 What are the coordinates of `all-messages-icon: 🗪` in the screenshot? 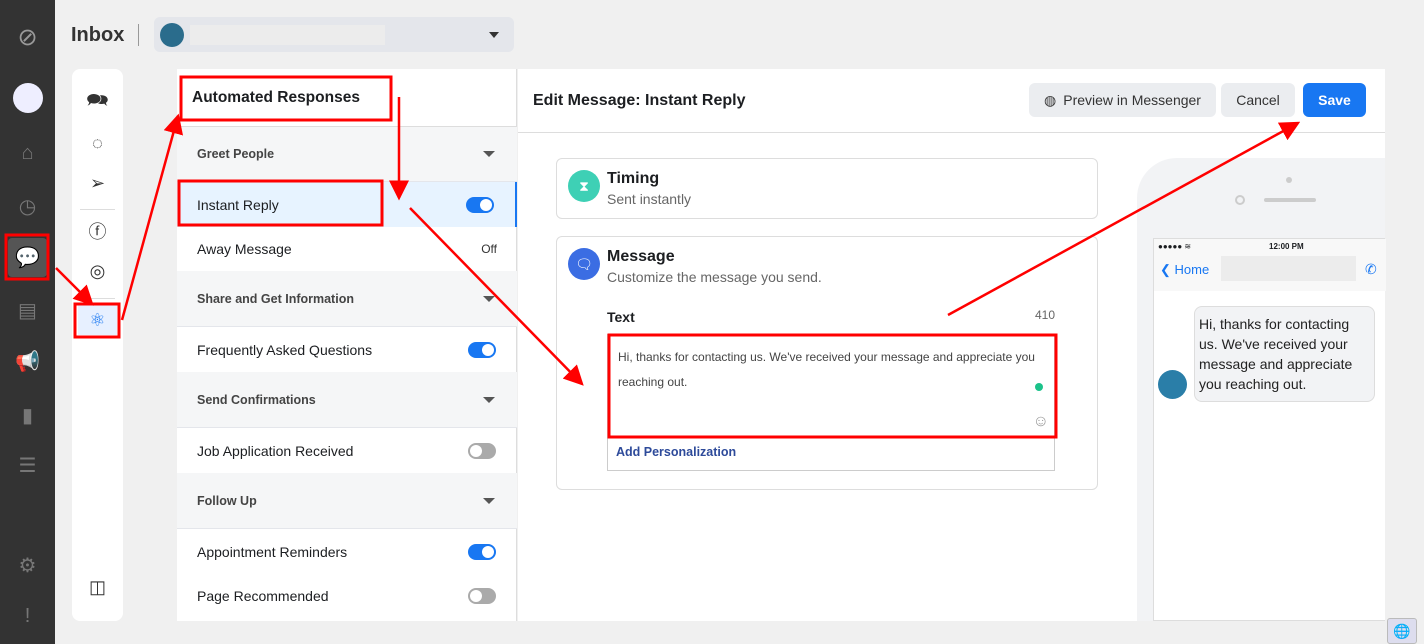 It's located at (97, 103).